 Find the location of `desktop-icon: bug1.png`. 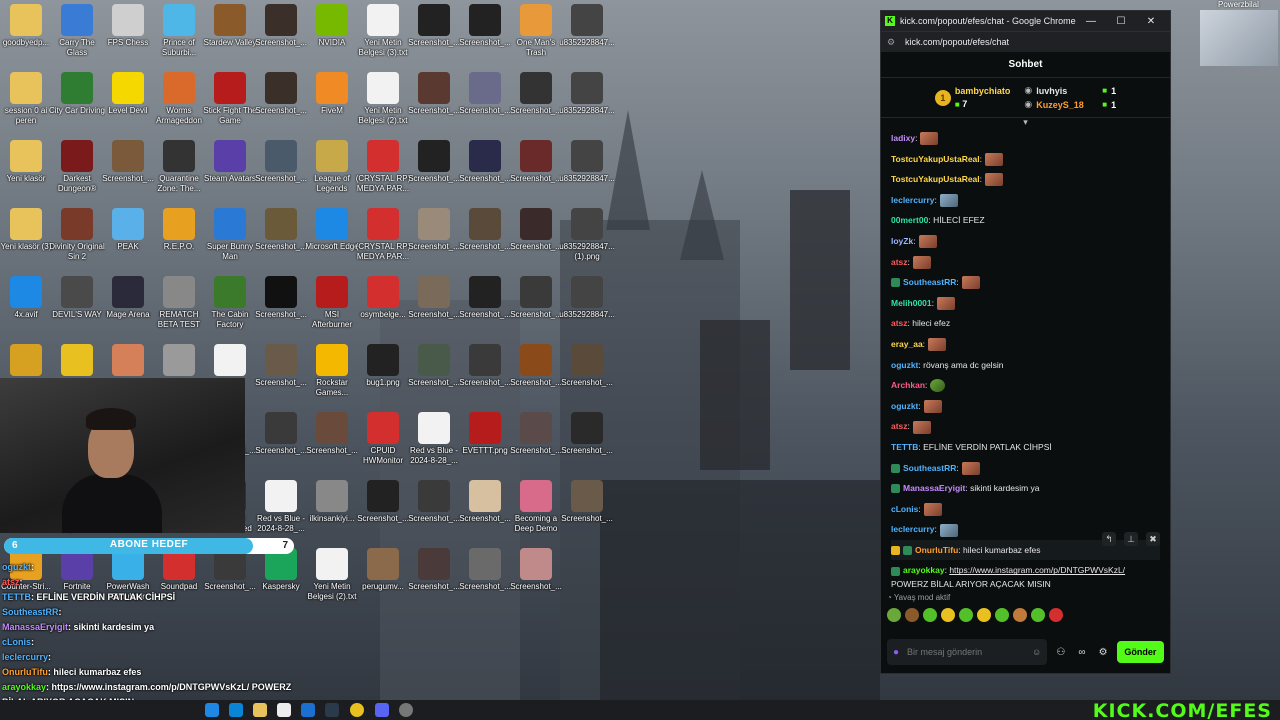

desktop-icon: bug1.png is located at coordinates (383, 378).